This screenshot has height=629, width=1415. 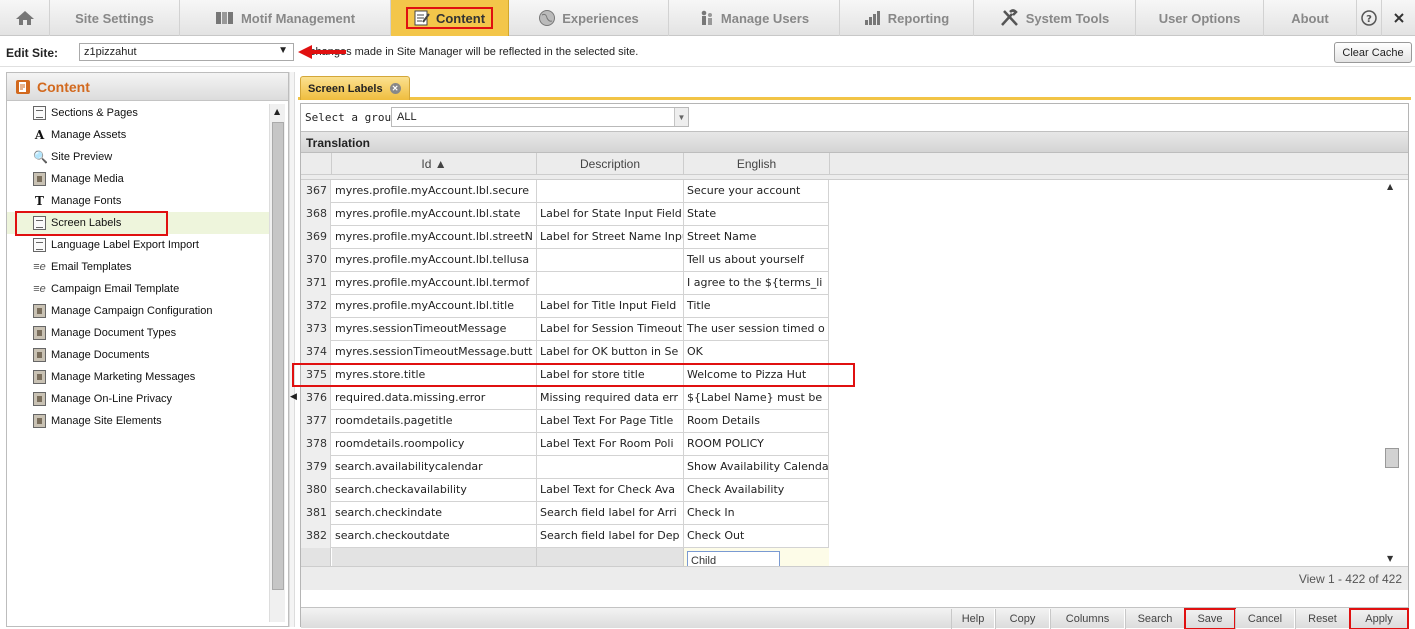 What do you see at coordinates (434, 306) in the screenshot?
I see `id-cell: myres.profile.myAccount.lbl.title` at bounding box center [434, 306].